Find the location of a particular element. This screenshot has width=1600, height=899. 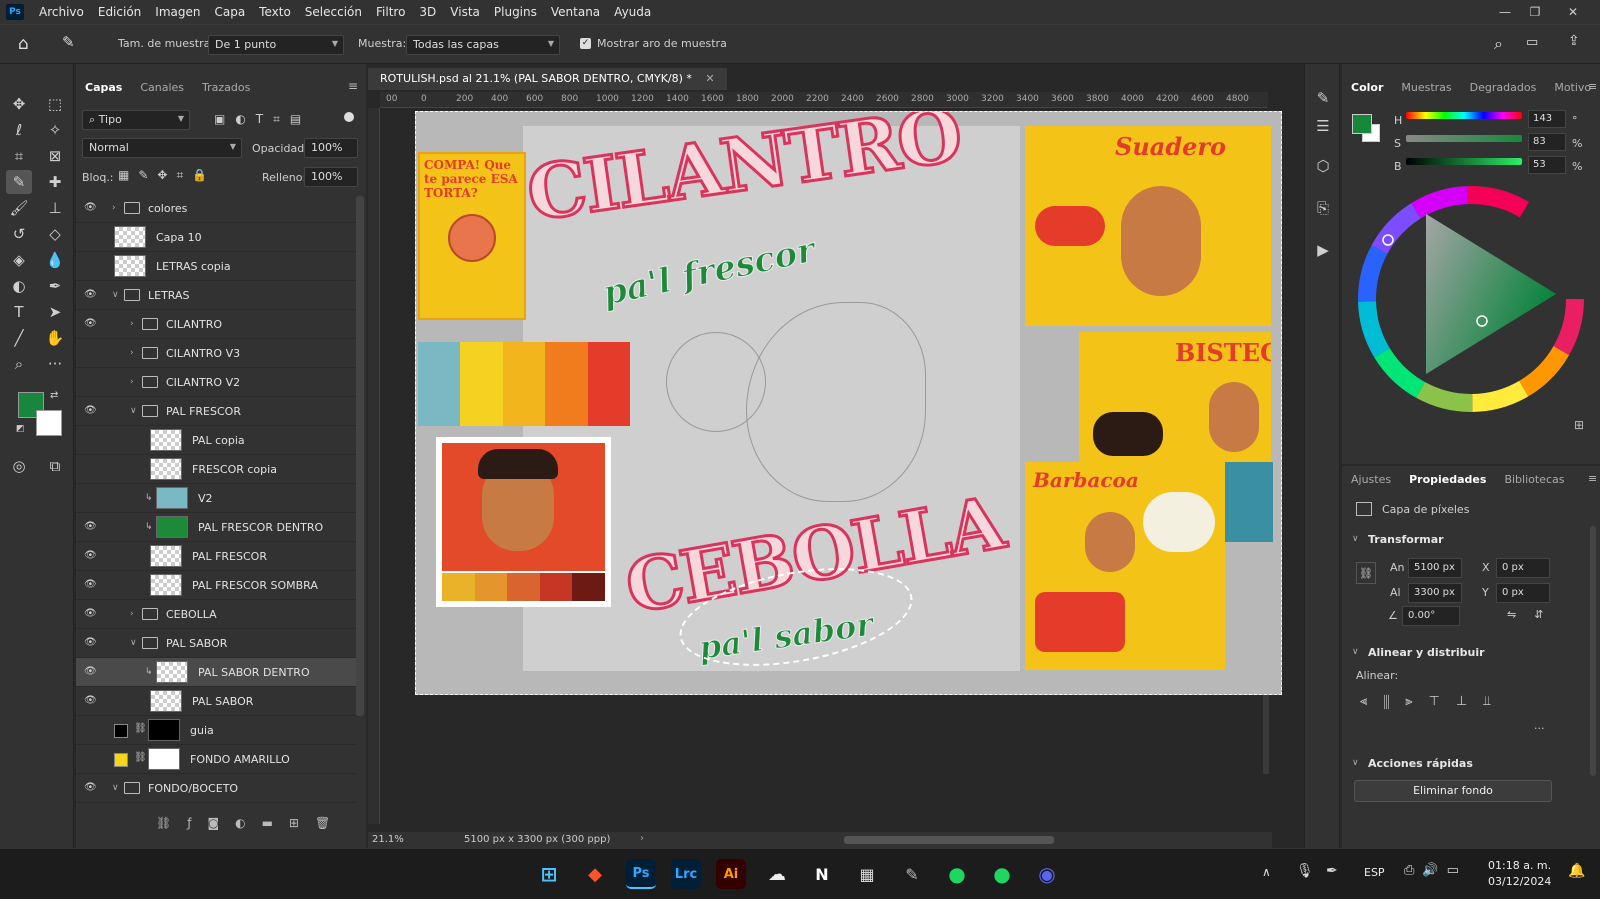

menu-ventana: Ventana is located at coordinates (575, 12).